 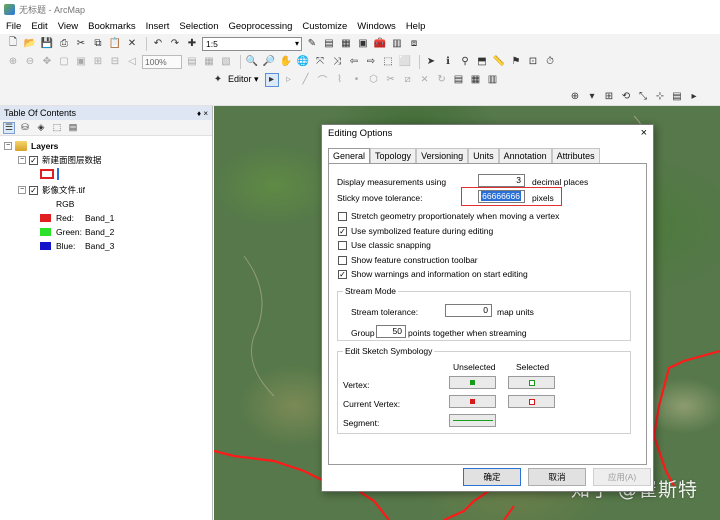 What do you see at coordinates (132, 62) in the screenshot?
I see `back-extent-icon: ◁` at bounding box center [132, 62].